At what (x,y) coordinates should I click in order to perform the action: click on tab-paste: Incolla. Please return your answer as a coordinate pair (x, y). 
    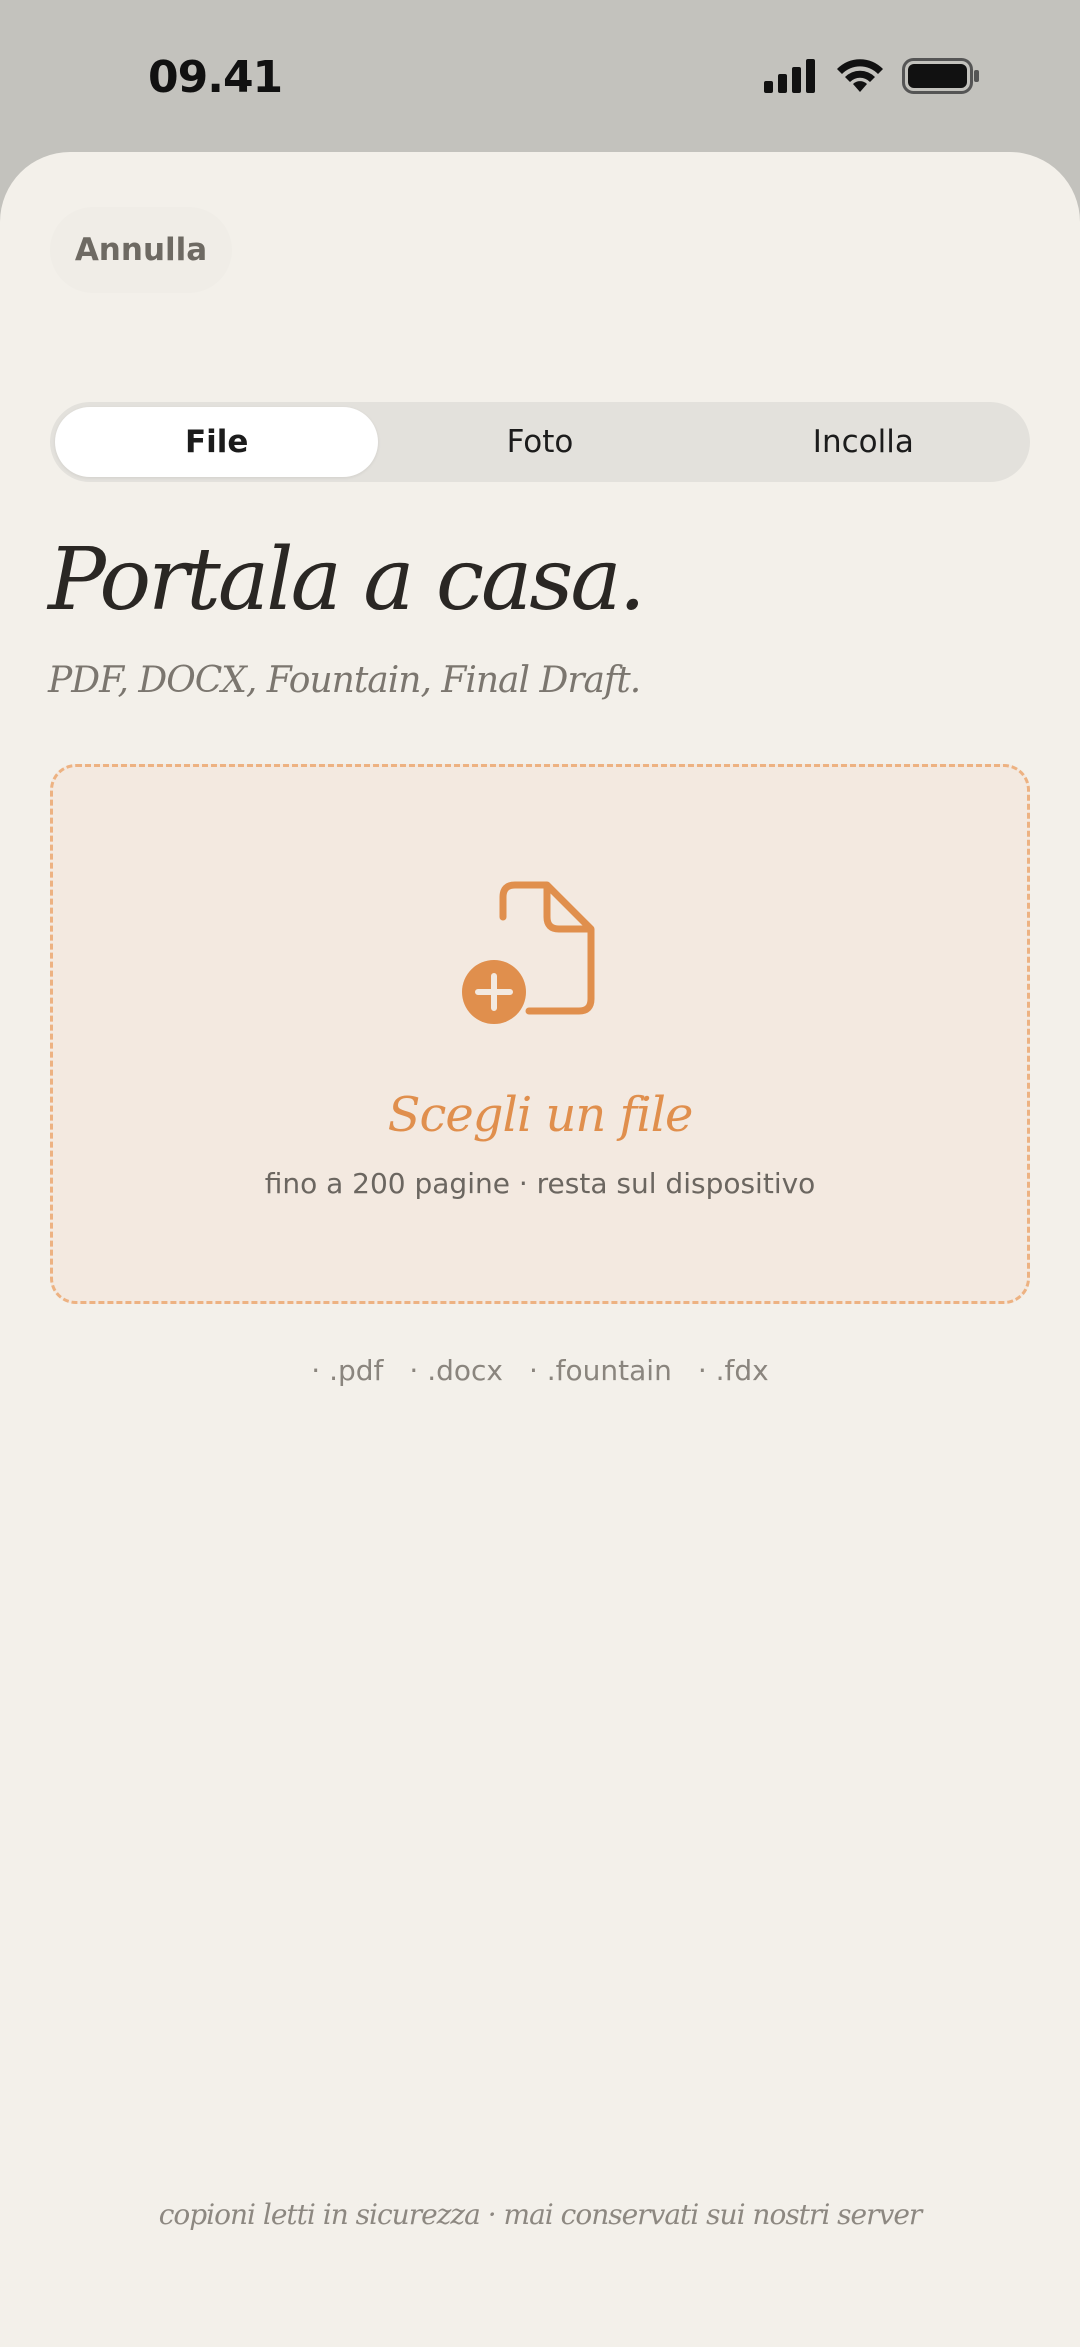
    Looking at the image, I should click on (863, 442).